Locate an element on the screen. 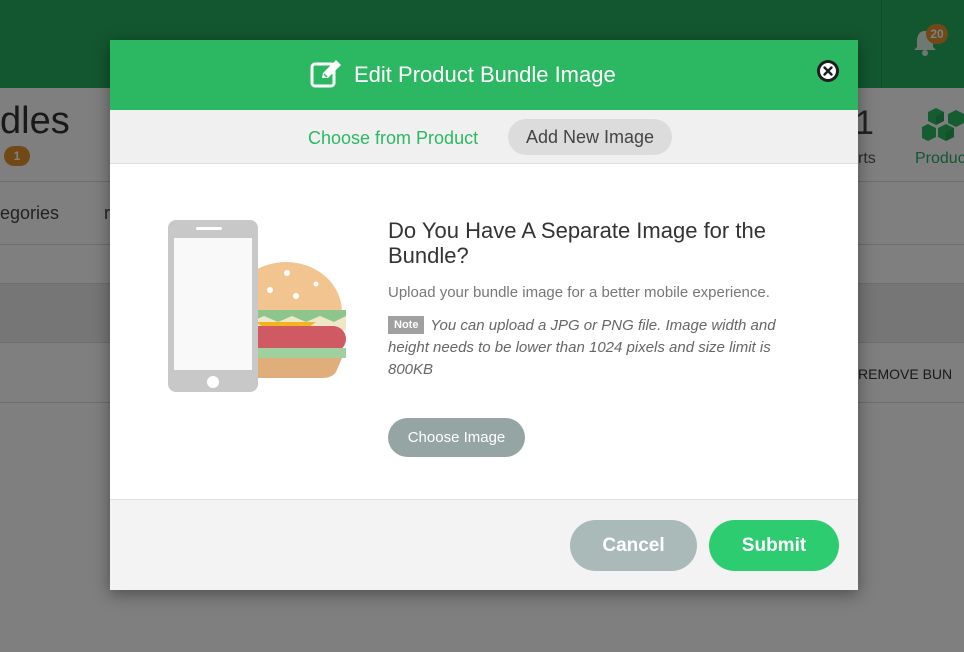 The width and height of the screenshot is (964, 652). modal-tabs: Choose from Product Add New Image is located at coordinates (484, 137).